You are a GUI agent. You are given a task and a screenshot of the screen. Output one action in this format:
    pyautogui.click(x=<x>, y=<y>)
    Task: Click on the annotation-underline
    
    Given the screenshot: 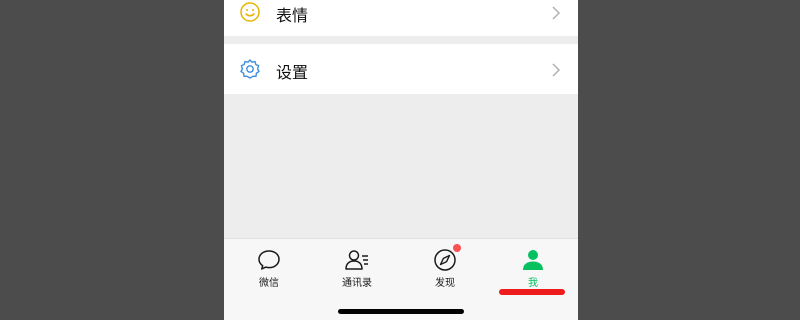 What is the action you would take?
    pyautogui.click(x=532, y=292)
    